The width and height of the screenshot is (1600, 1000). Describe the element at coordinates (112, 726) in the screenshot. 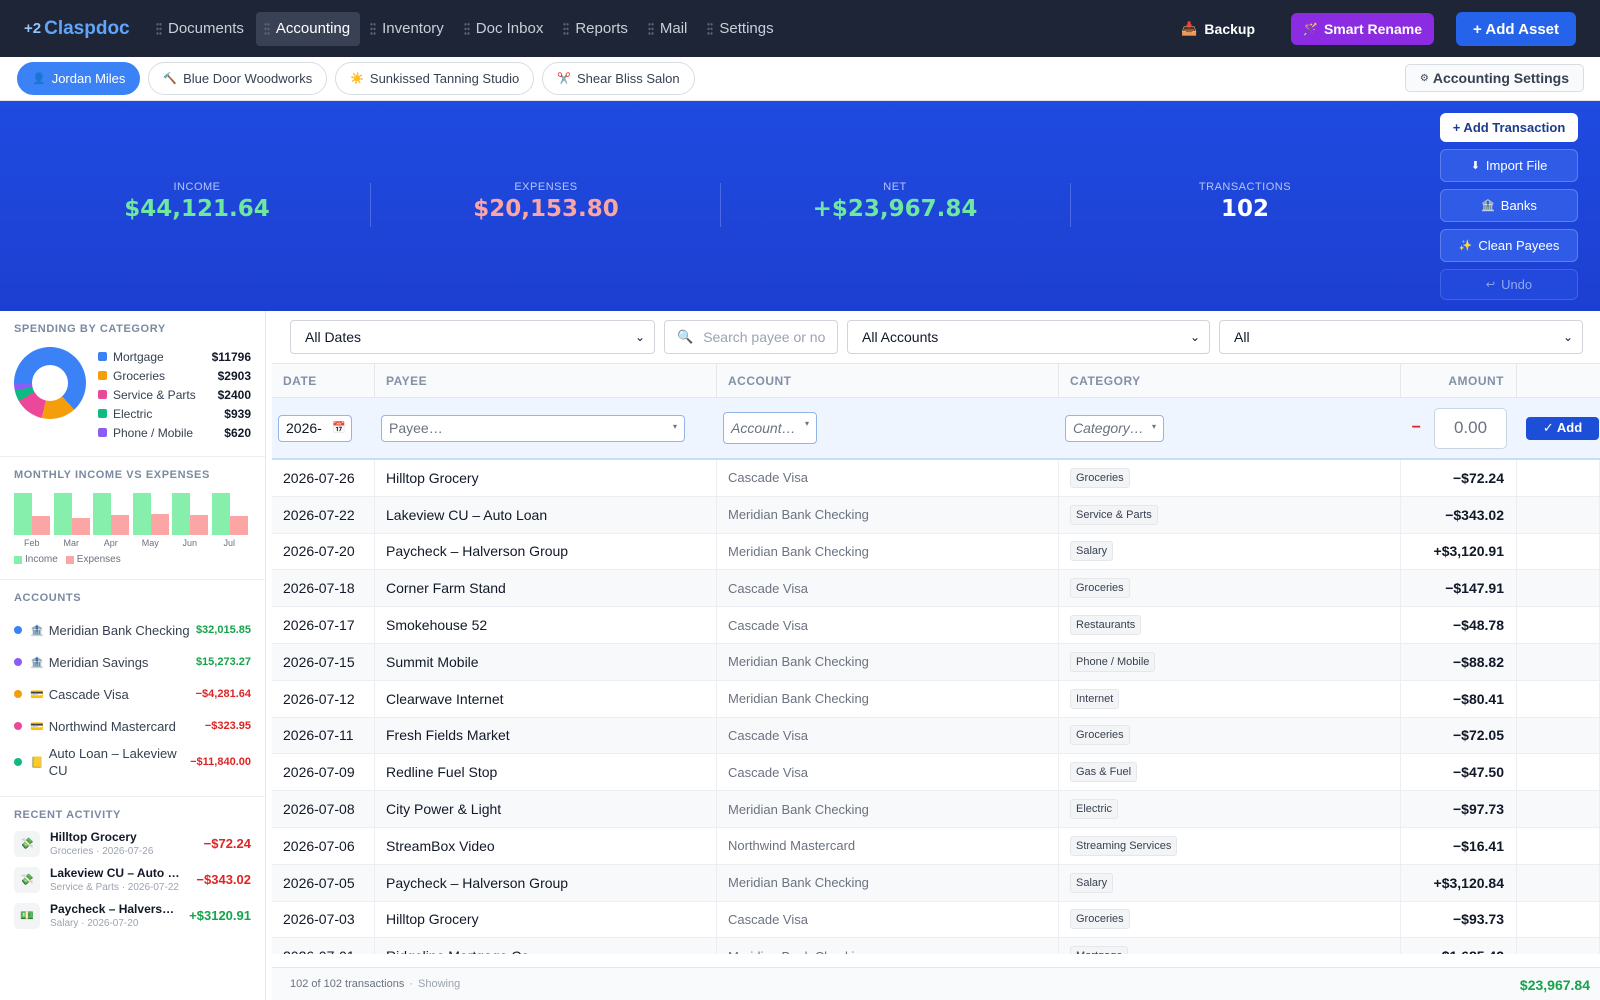

I see `account-name: Northwind Mastercard` at that location.